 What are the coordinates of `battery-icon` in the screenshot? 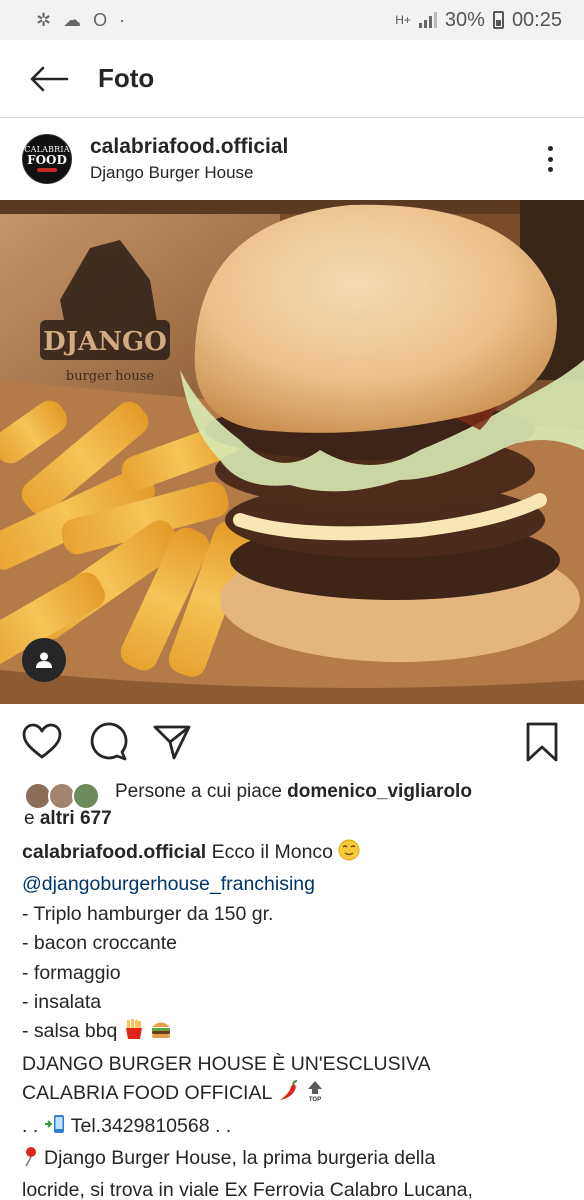 It's located at (498, 20).